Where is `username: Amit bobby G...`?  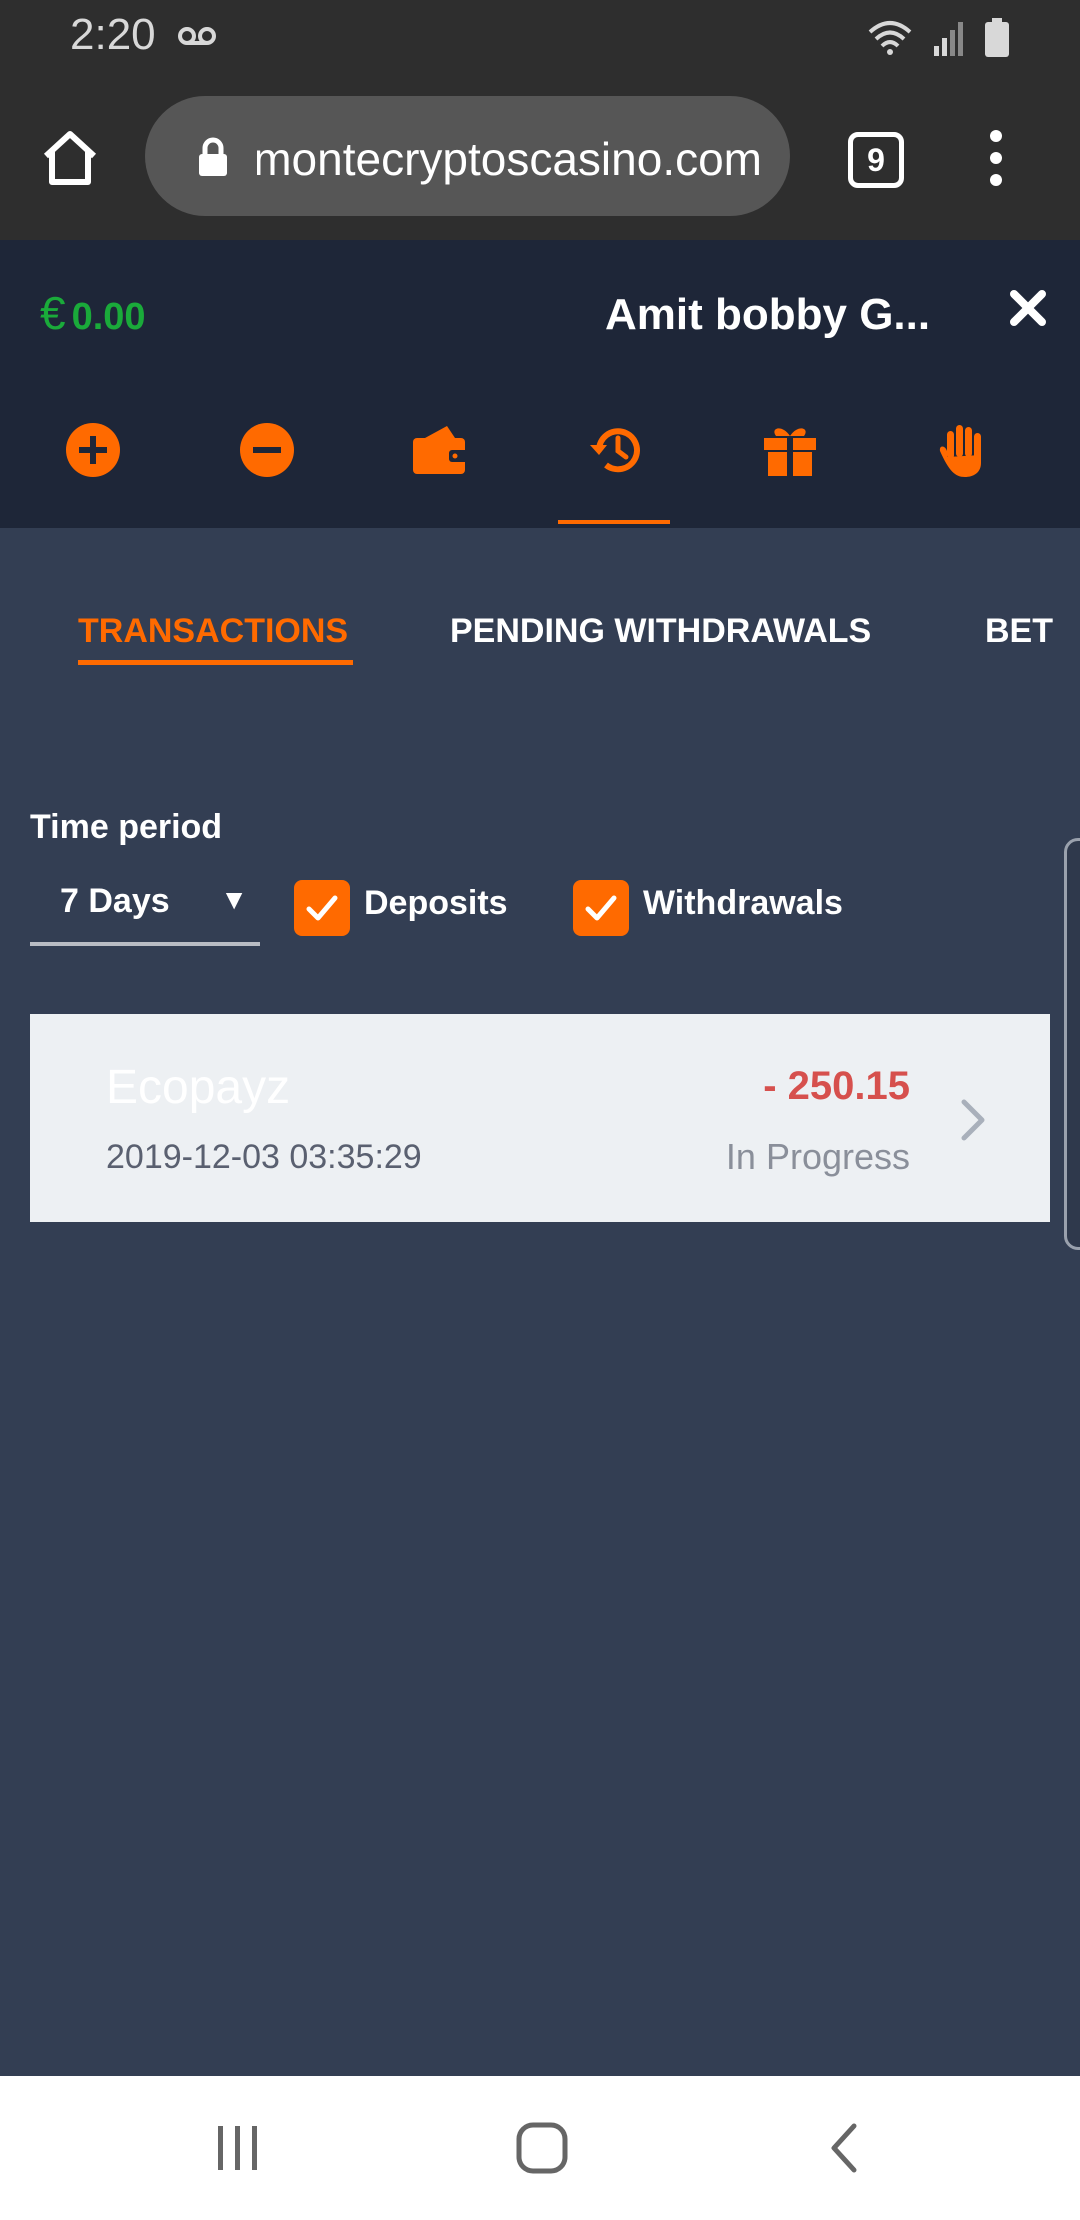 username: Amit bobby G... is located at coordinates (768, 314).